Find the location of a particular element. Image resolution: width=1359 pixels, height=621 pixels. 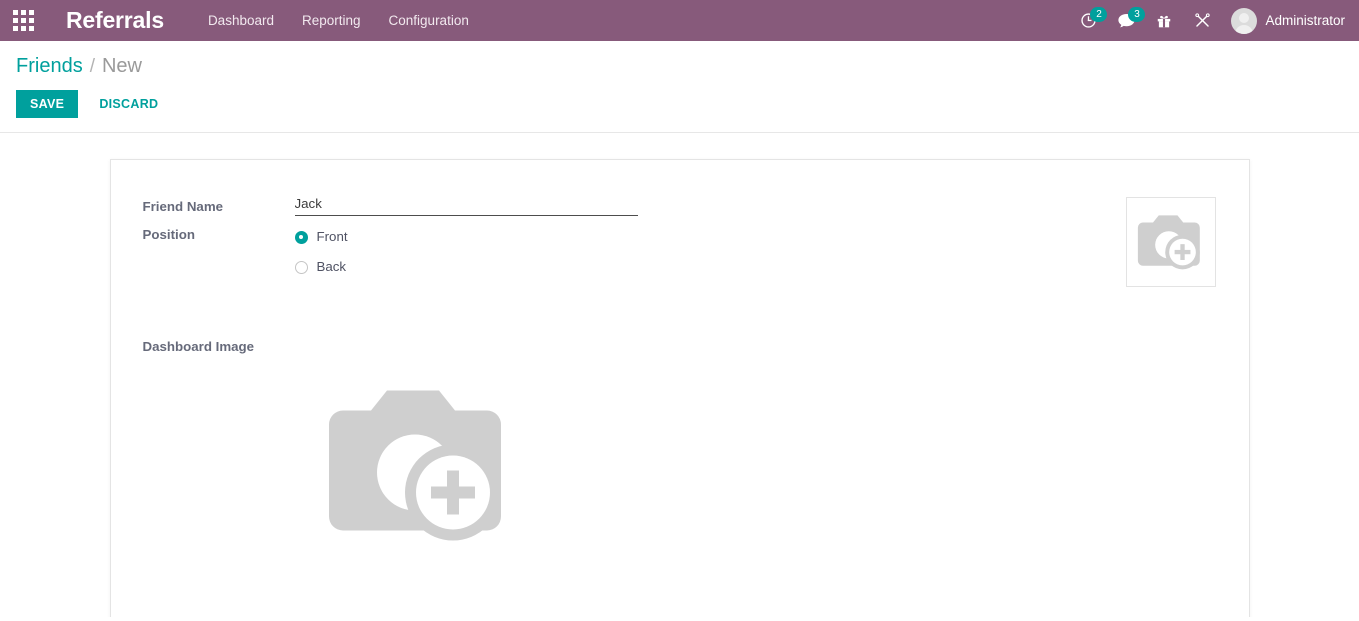

user-avatar is located at coordinates (1244, 20).